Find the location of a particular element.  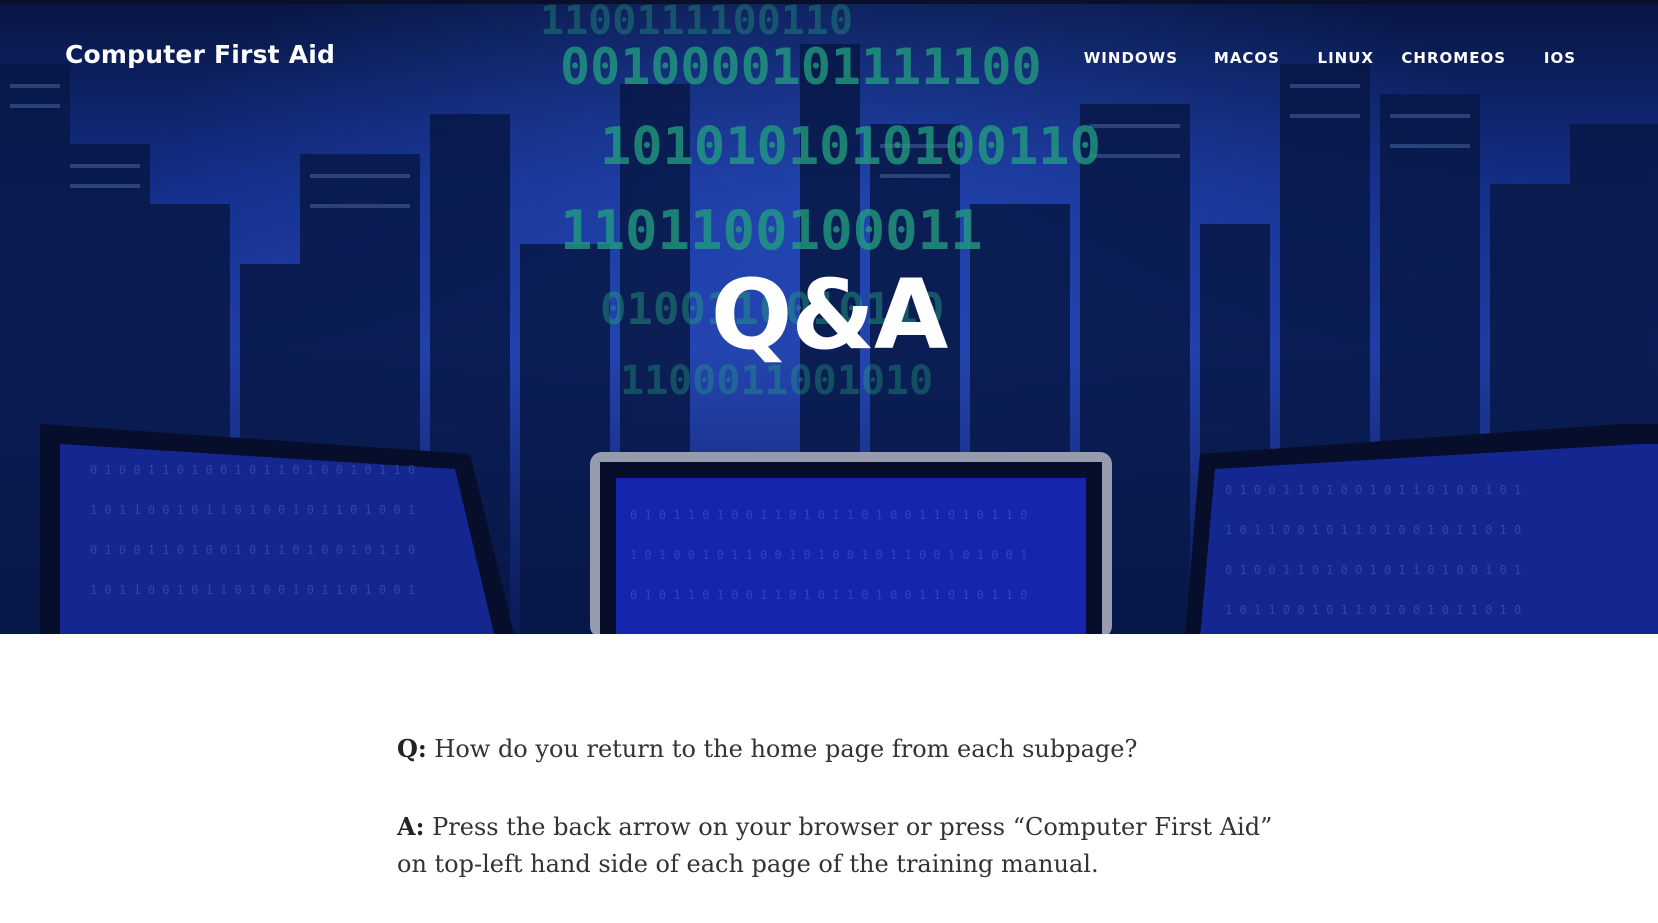

answer-prefix: A: is located at coordinates (411, 826).